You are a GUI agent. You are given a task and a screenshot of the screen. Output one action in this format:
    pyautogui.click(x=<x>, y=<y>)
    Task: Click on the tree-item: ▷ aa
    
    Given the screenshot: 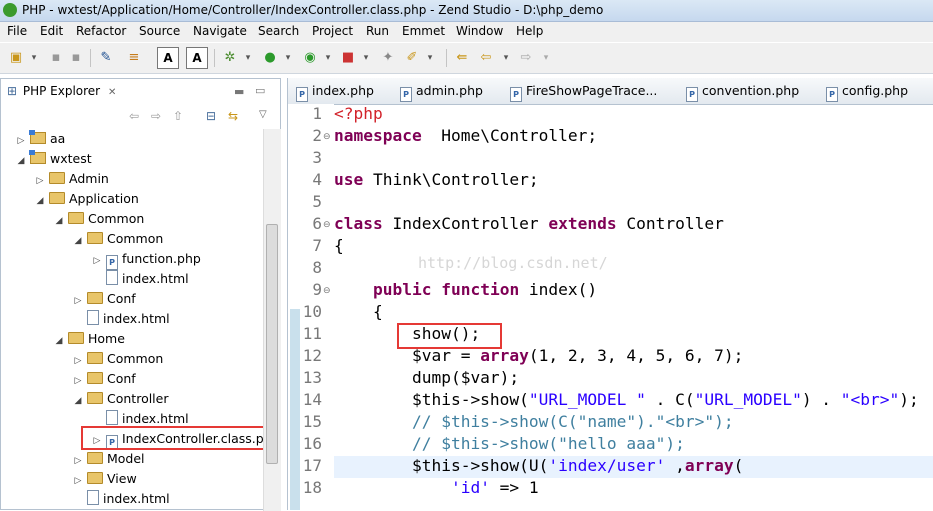 What is the action you would take?
    pyautogui.click(x=40, y=139)
    